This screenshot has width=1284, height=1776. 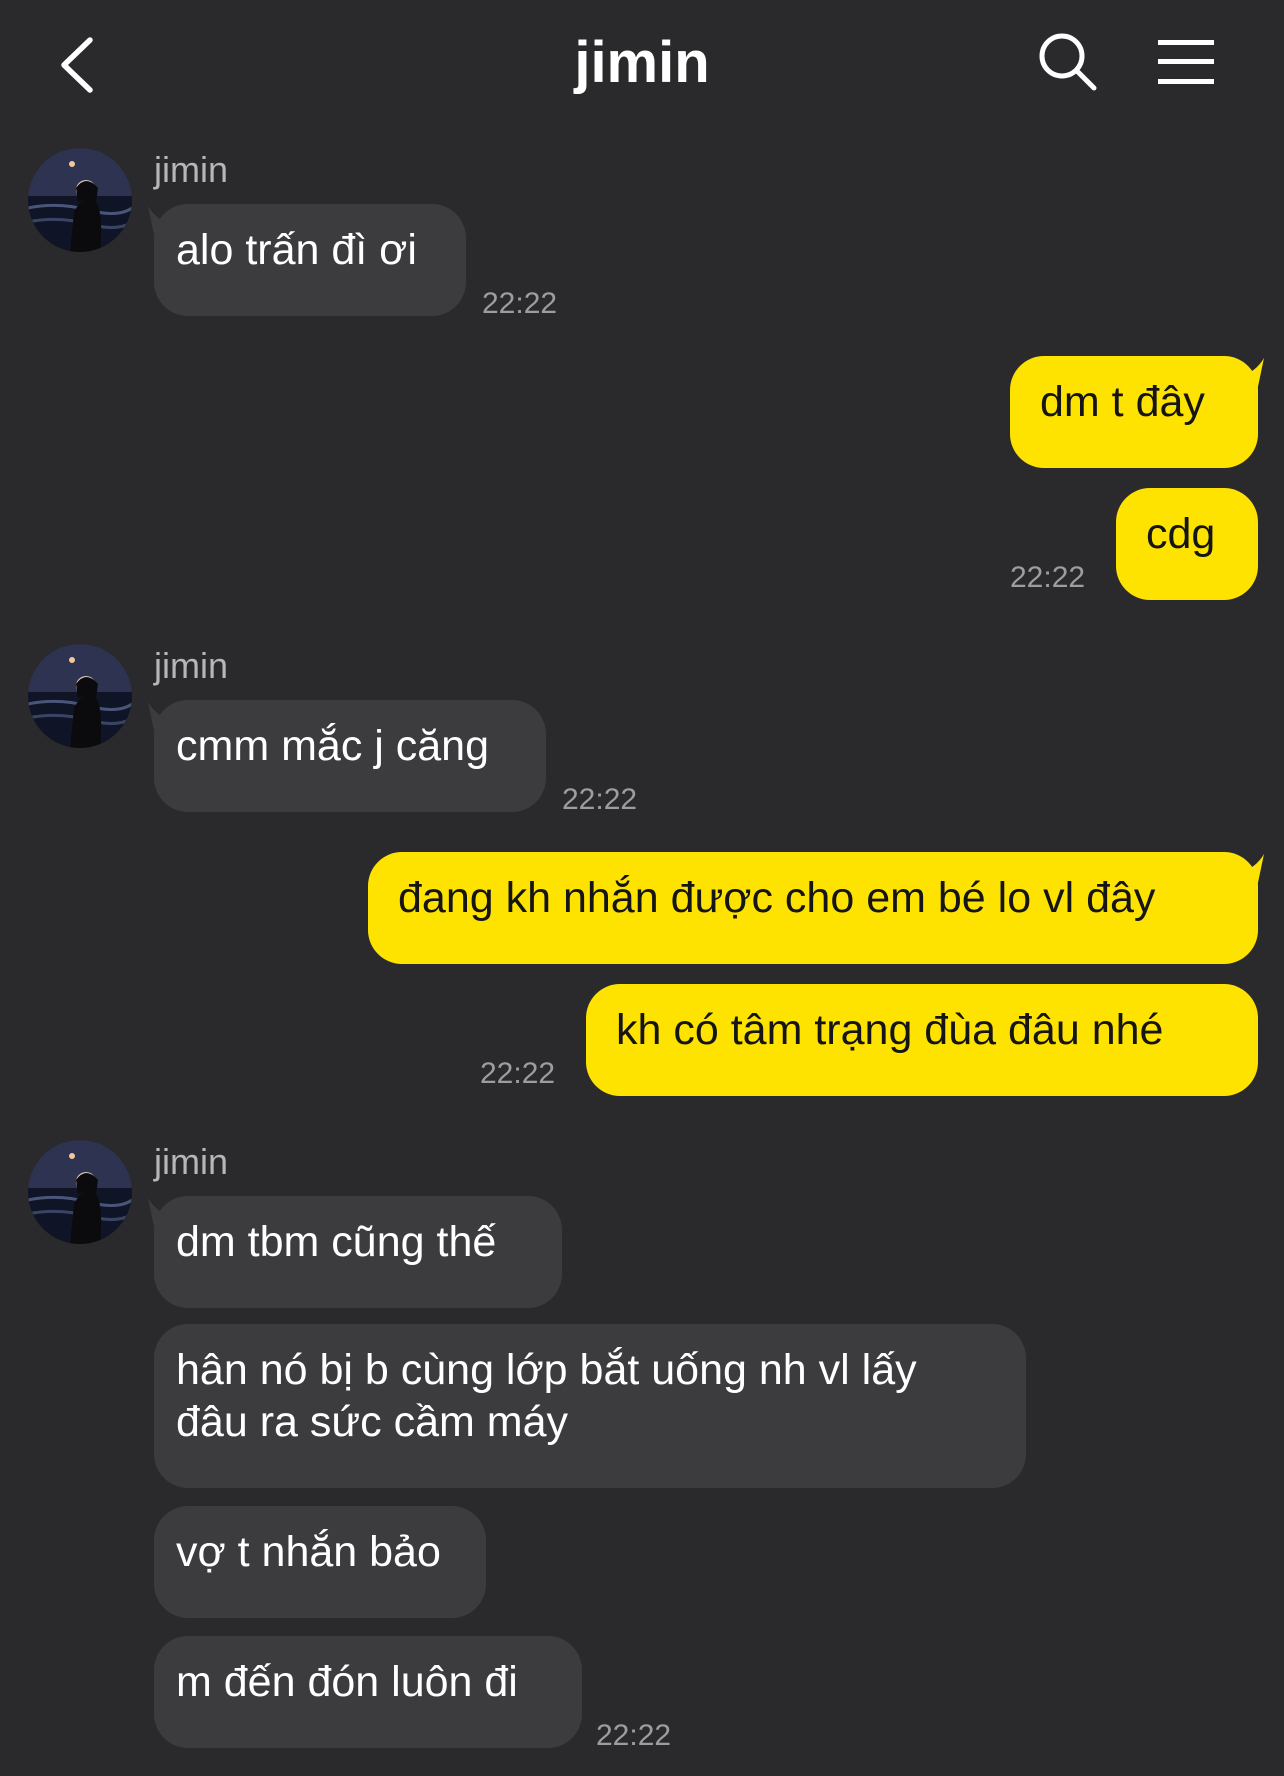 I want to click on search-icon, so click(x=1068, y=62).